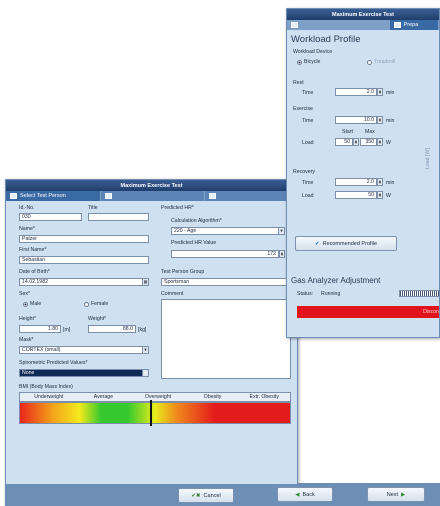  What do you see at coordinates (212, 495) in the screenshot?
I see `cancel-label: Cancel` at bounding box center [212, 495].